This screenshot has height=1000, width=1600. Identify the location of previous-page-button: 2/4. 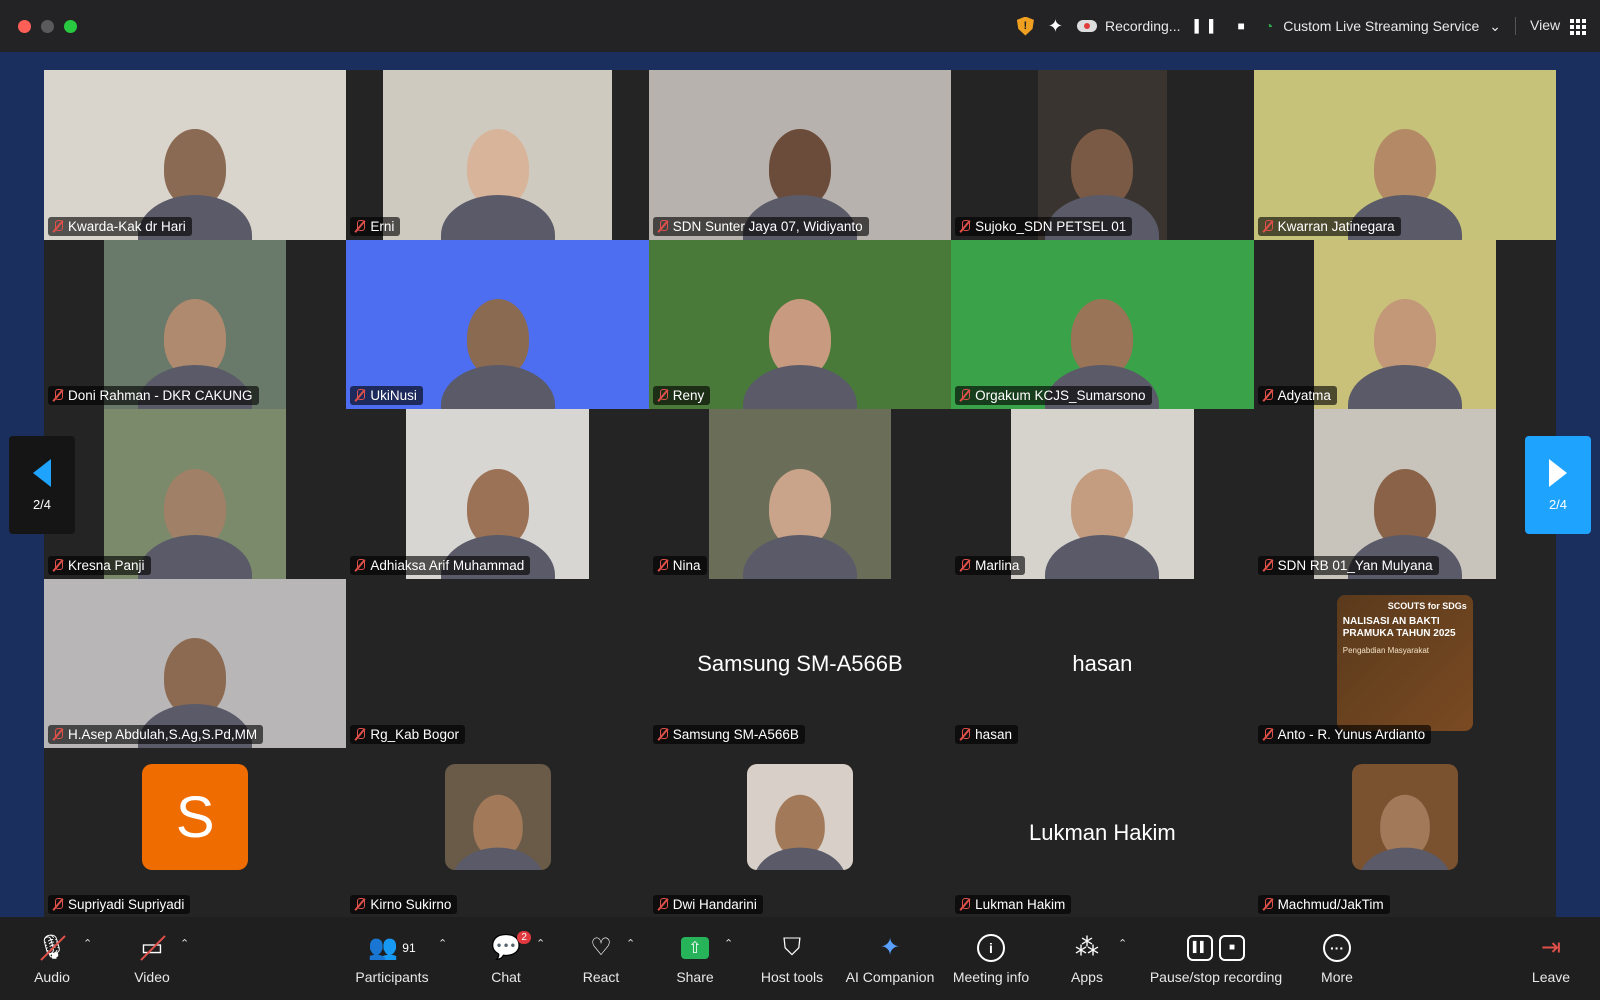
(42, 485).